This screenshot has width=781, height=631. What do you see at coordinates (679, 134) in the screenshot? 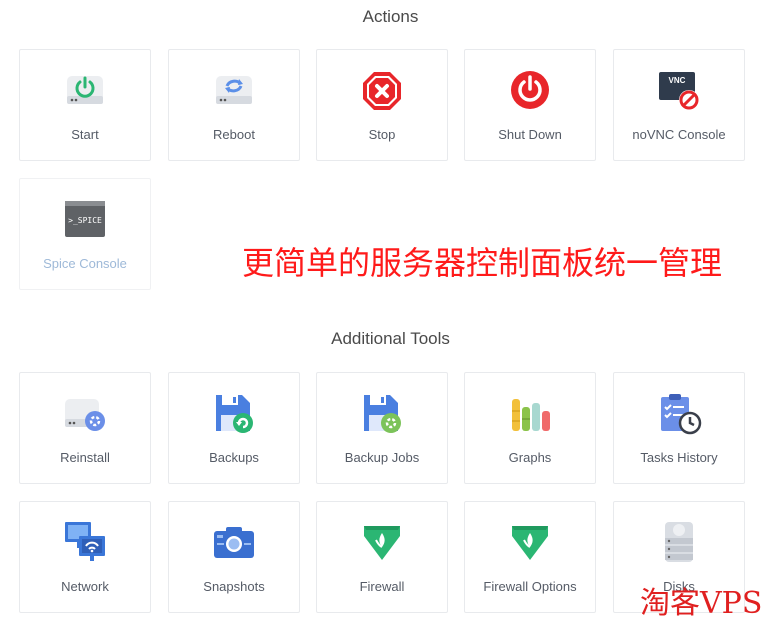
I see `novnc-console-label: noVNC Console` at bounding box center [679, 134].